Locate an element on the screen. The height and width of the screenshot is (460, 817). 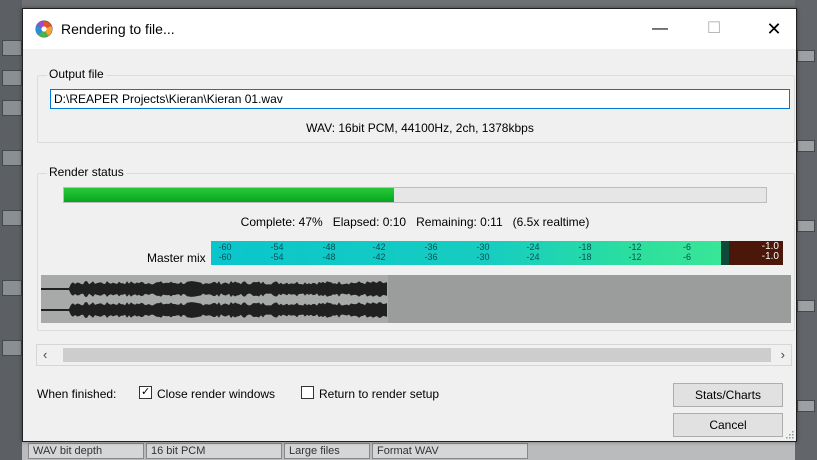
render-waveform is located at coordinates (416, 299).